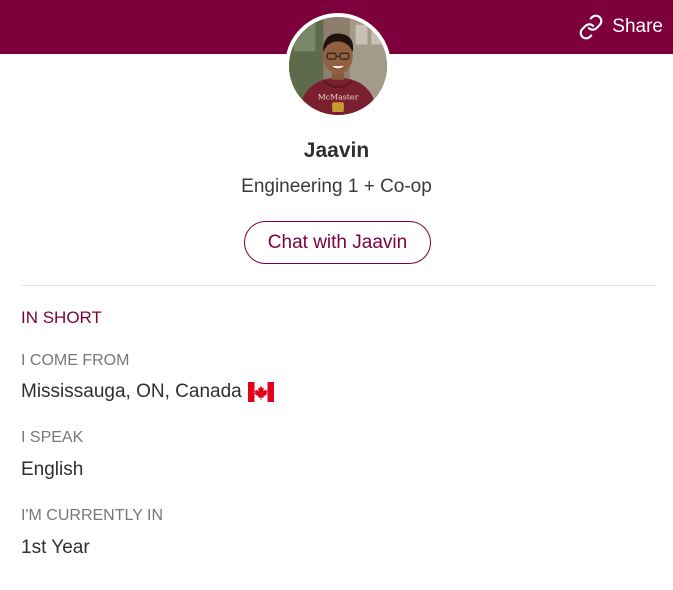  What do you see at coordinates (591, 27) in the screenshot?
I see `link-icon` at bounding box center [591, 27].